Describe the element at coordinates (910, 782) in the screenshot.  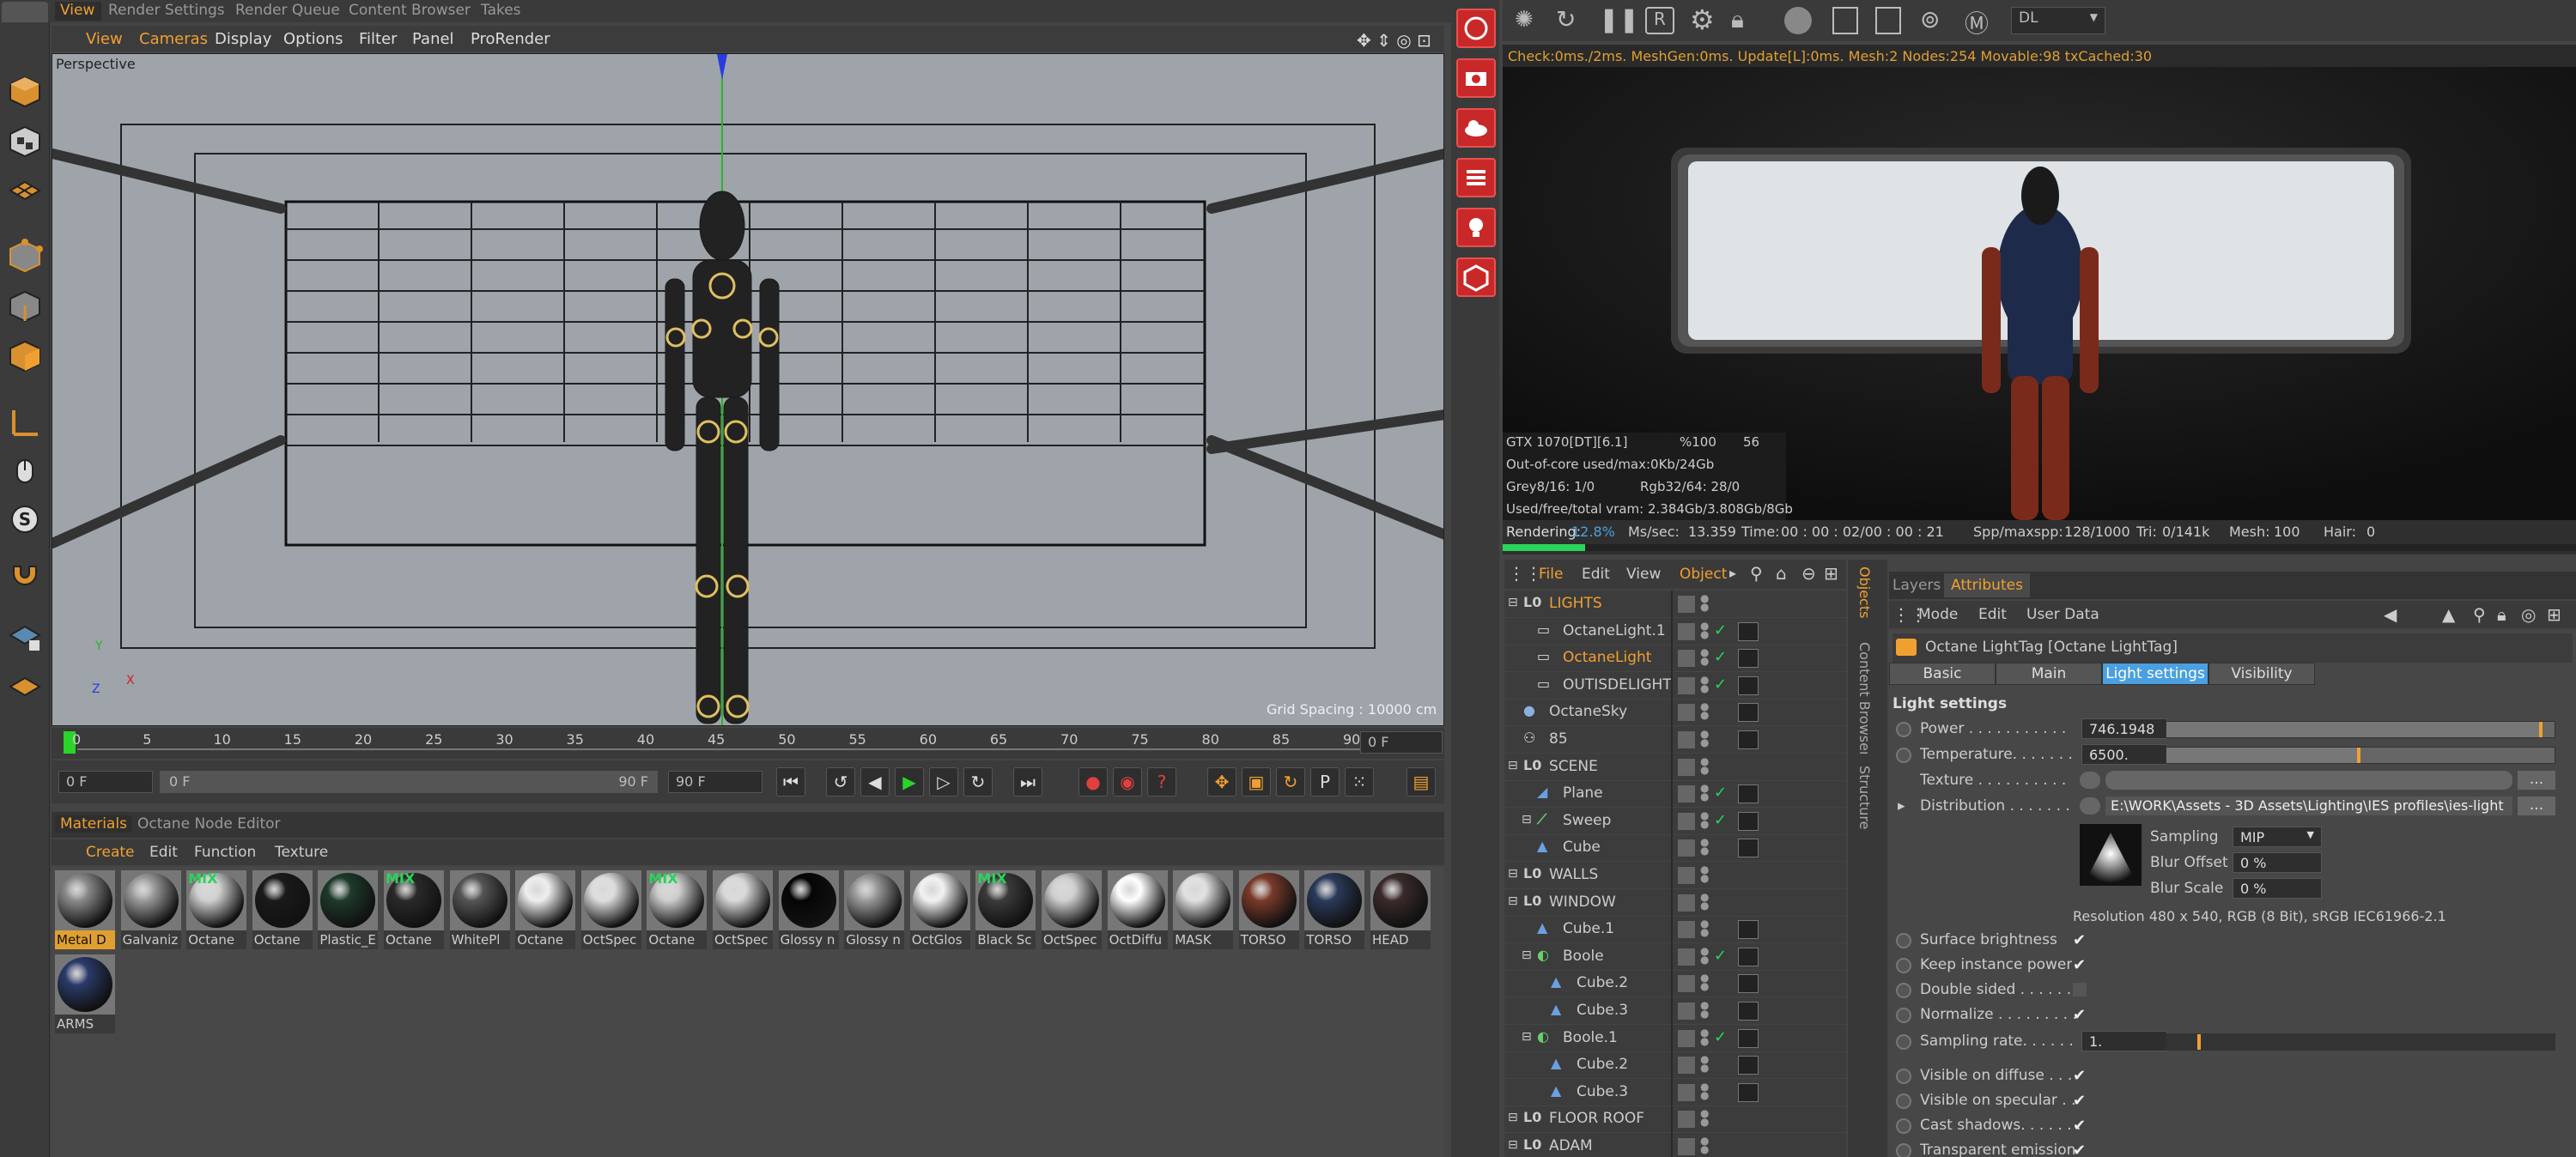
I see `play-button: ▶` at that location.